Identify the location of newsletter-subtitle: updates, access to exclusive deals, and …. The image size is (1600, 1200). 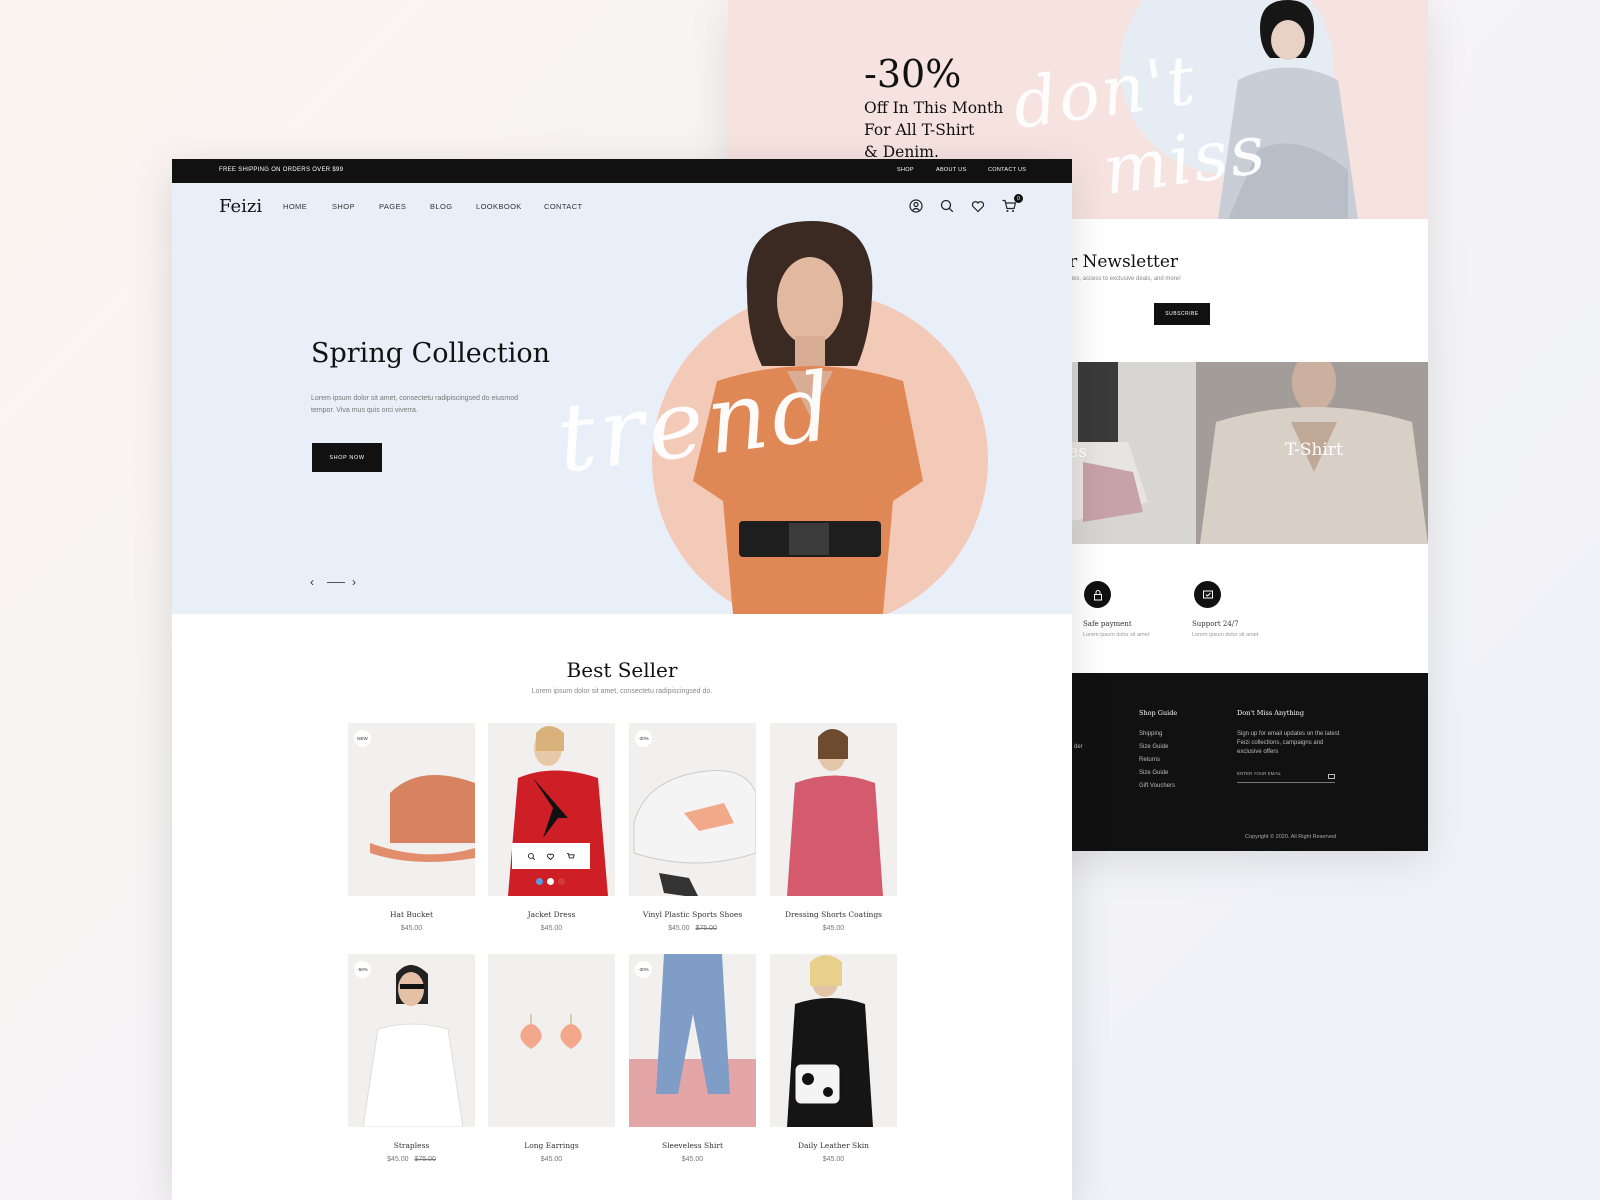
(1119, 279).